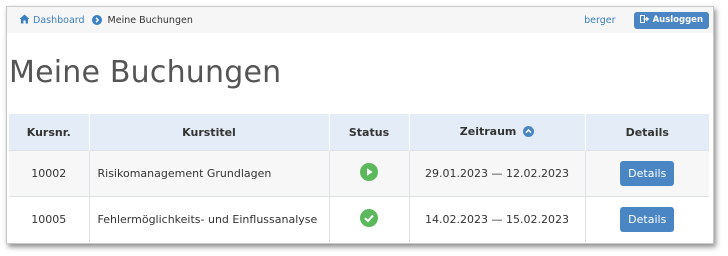  What do you see at coordinates (529, 132) in the screenshot?
I see `sort-ascending-icon` at bounding box center [529, 132].